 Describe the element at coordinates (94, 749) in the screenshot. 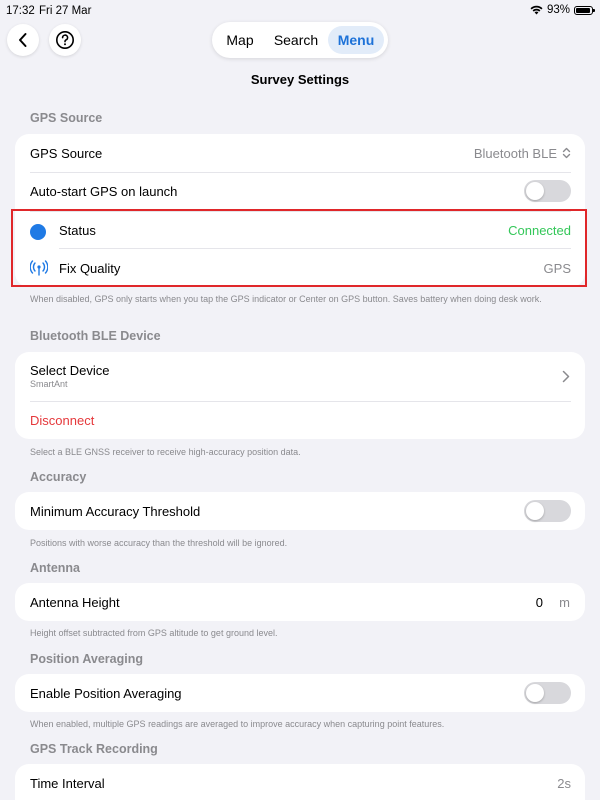

I see `track-header: GPS Track Recording` at that location.